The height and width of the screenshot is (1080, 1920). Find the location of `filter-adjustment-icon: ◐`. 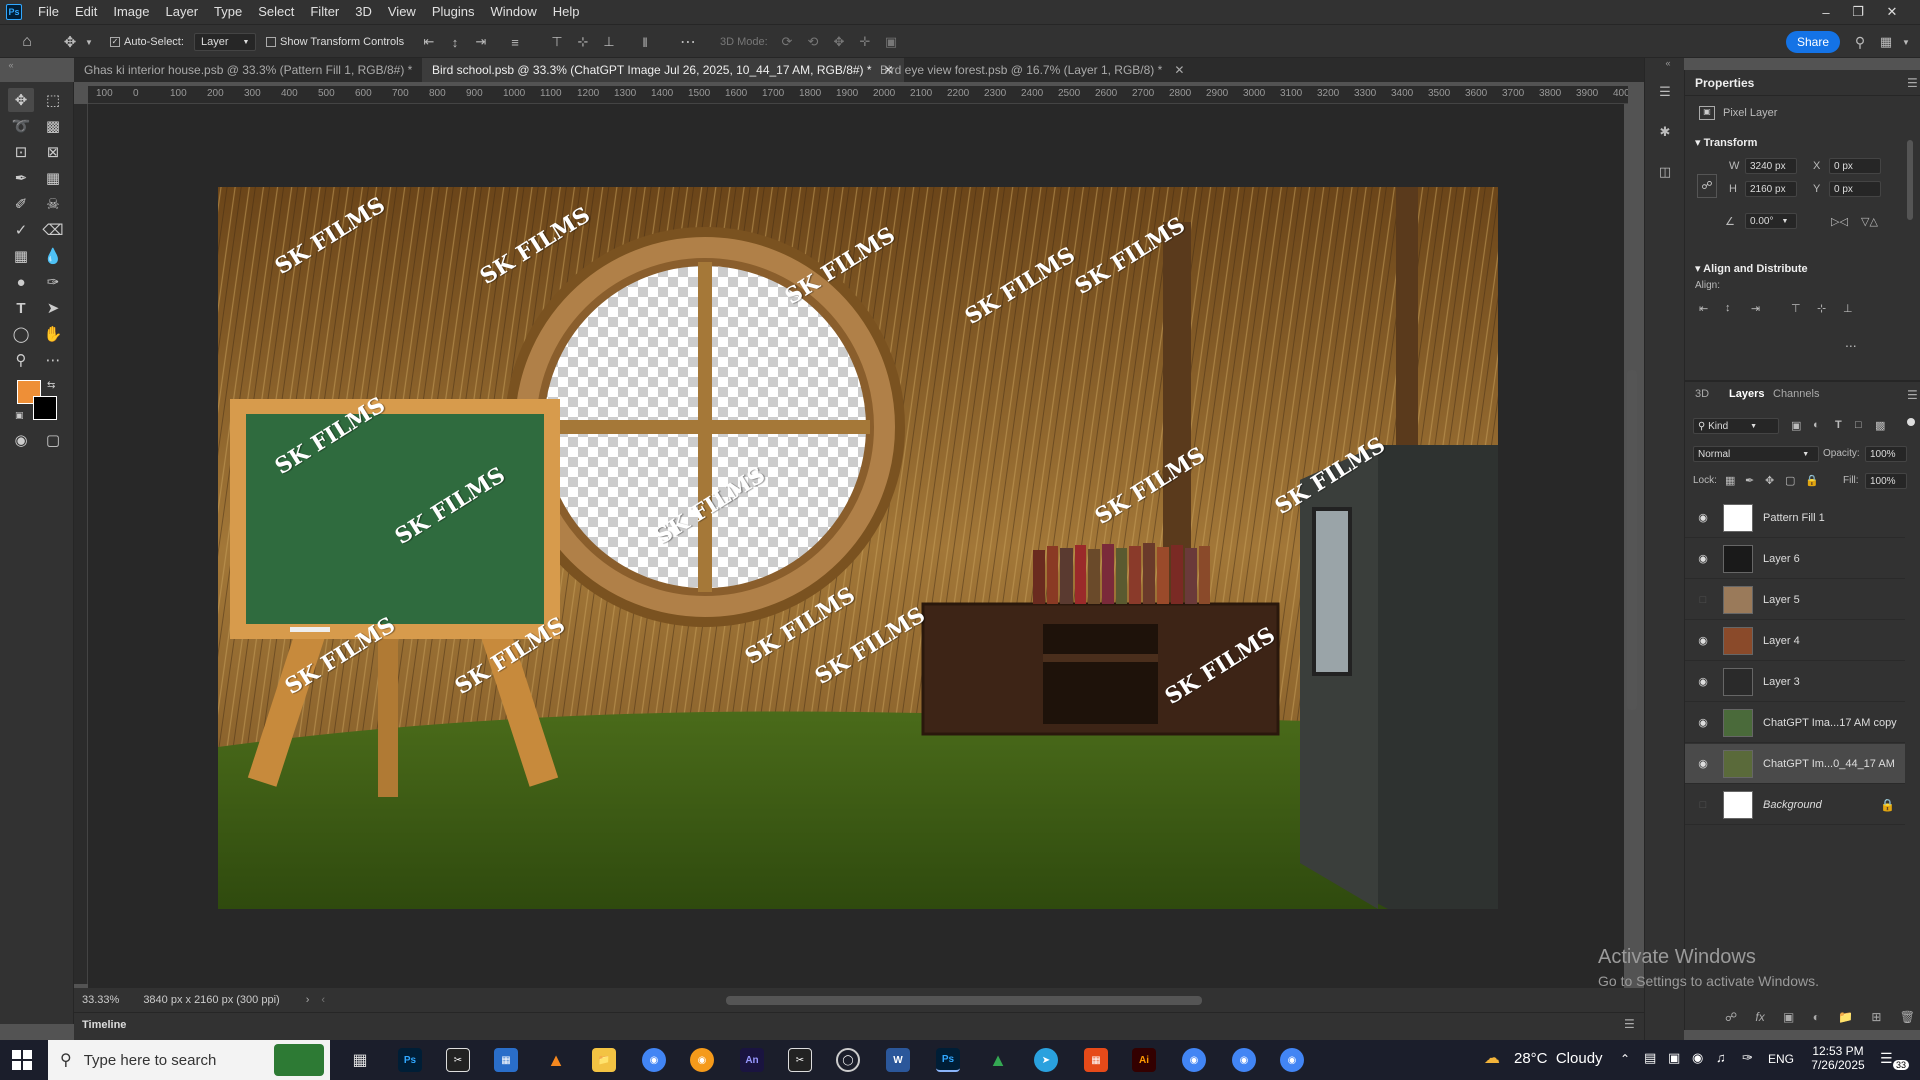

filter-adjustment-icon: ◐ is located at coordinates (1816, 425).